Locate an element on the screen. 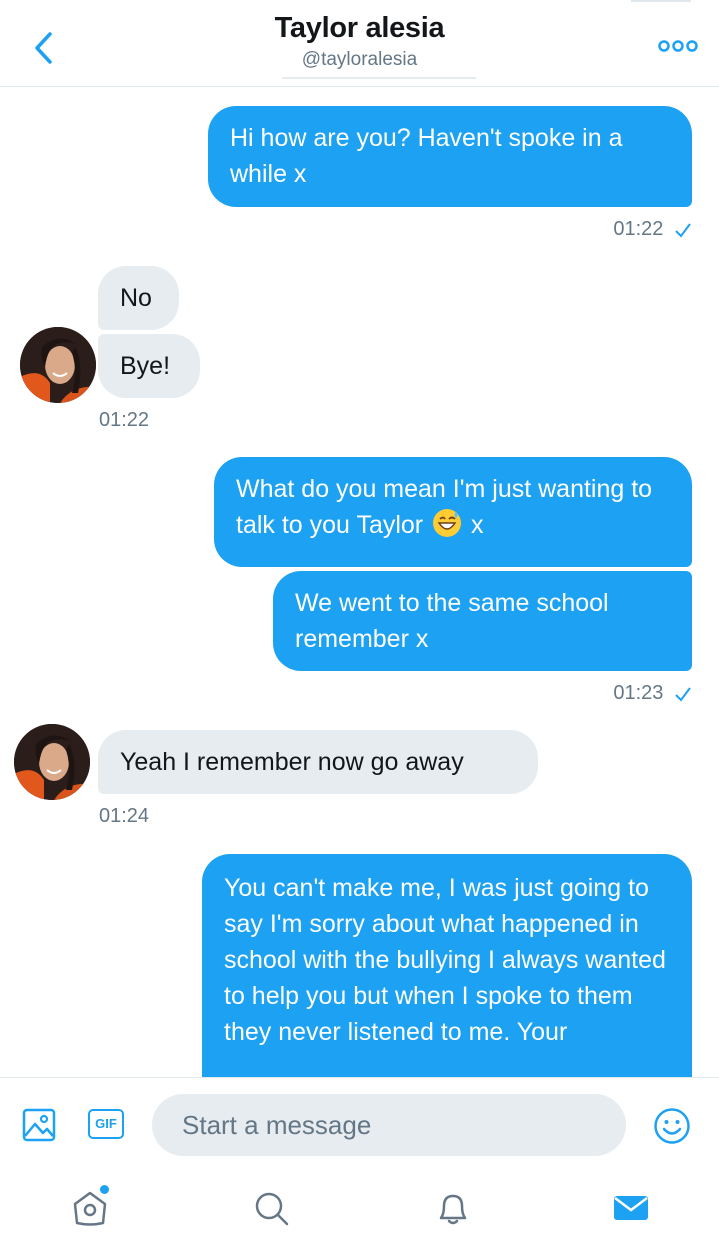 The height and width of the screenshot is (1253, 719). header-underline is located at coordinates (379, 78).